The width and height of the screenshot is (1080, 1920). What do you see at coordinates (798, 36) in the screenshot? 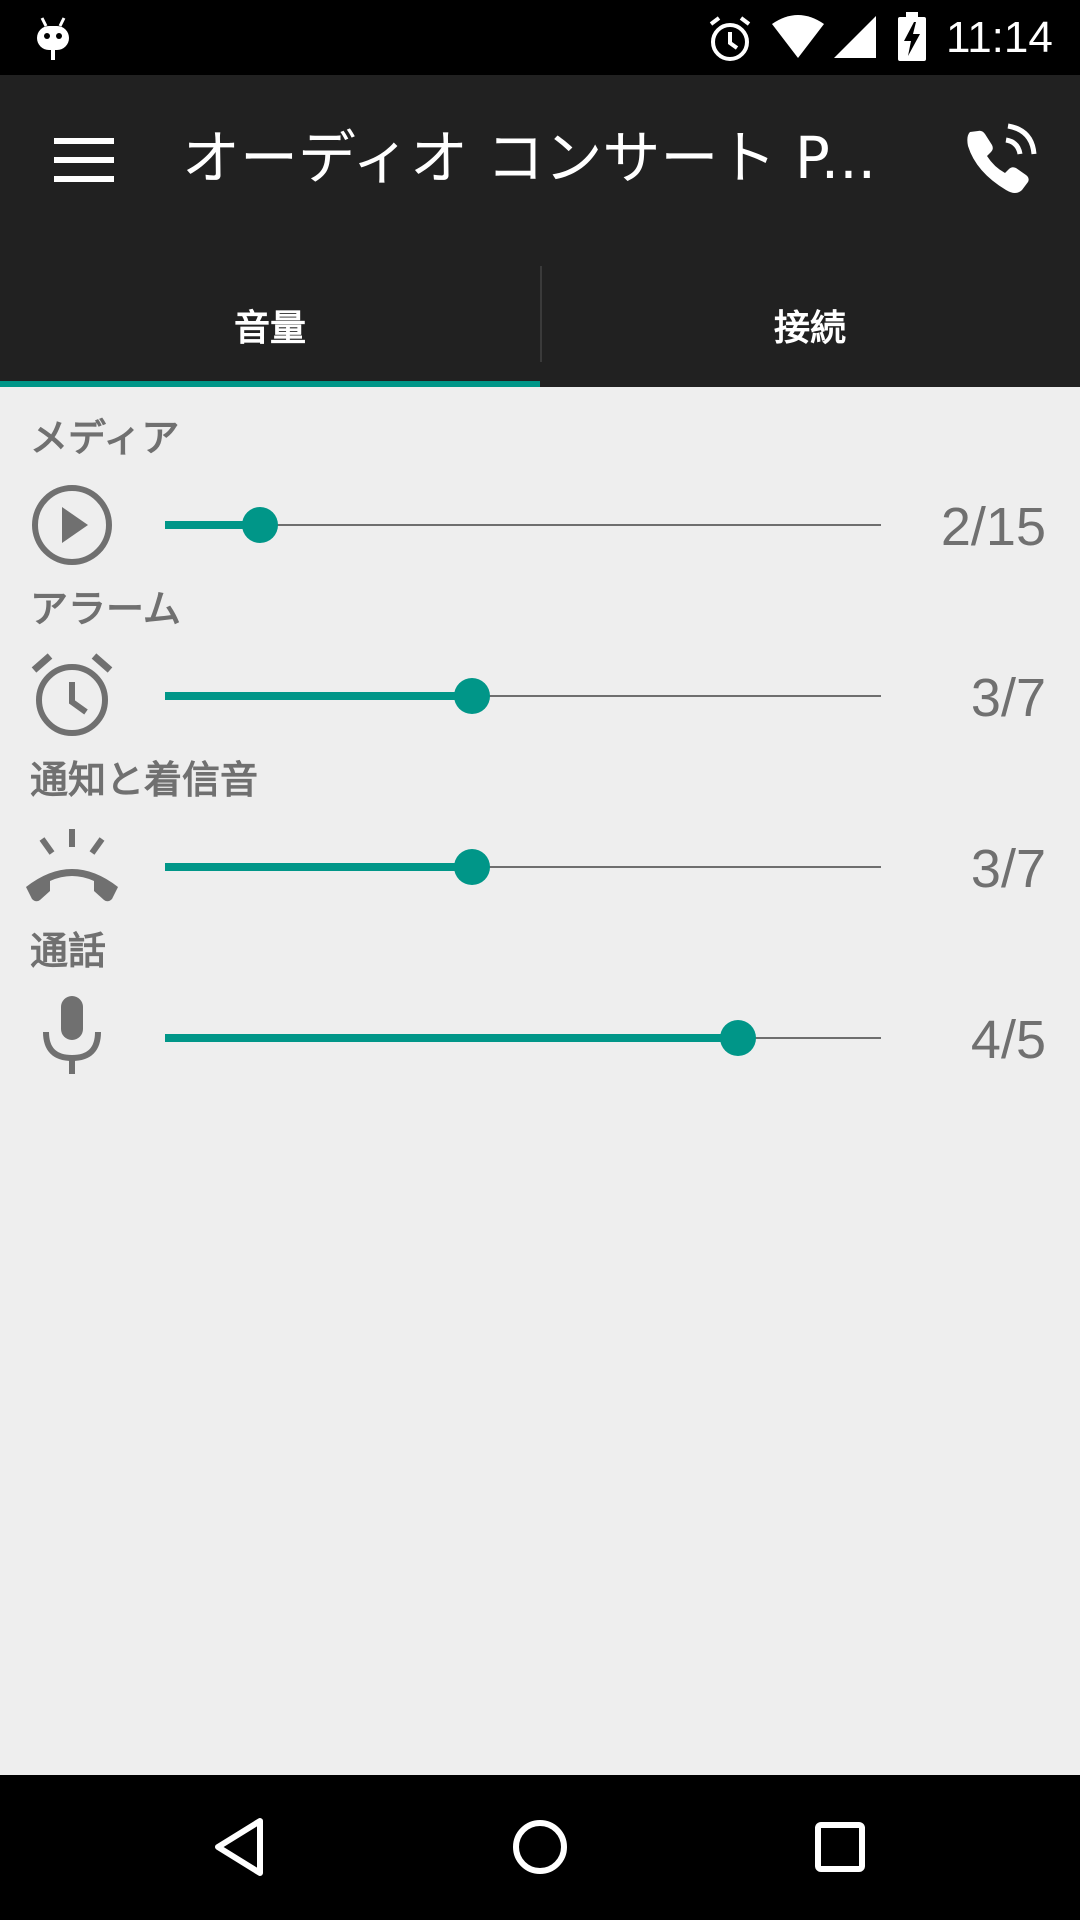
I see `wifi-icon` at bounding box center [798, 36].